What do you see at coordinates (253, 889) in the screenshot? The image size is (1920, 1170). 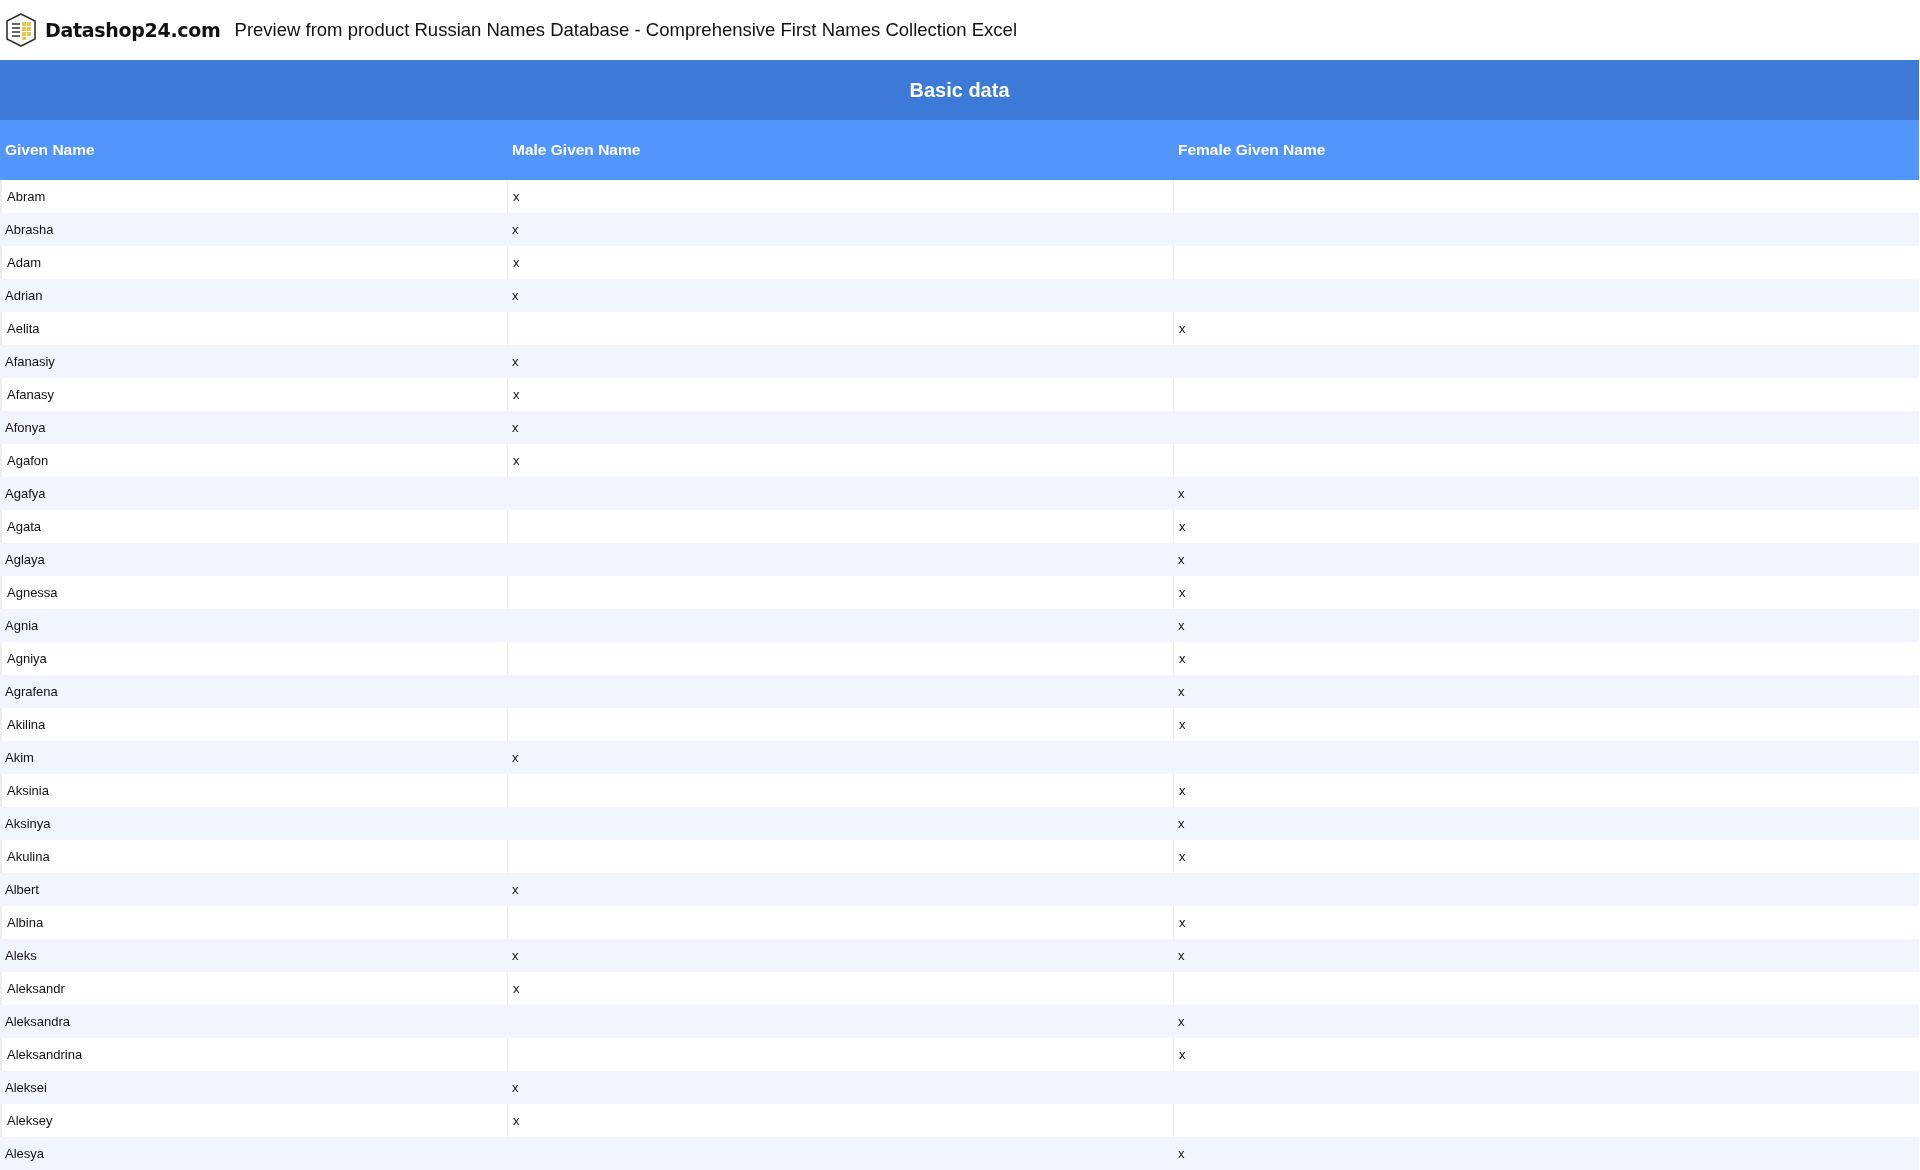 I see `table-cell: Albert` at bounding box center [253, 889].